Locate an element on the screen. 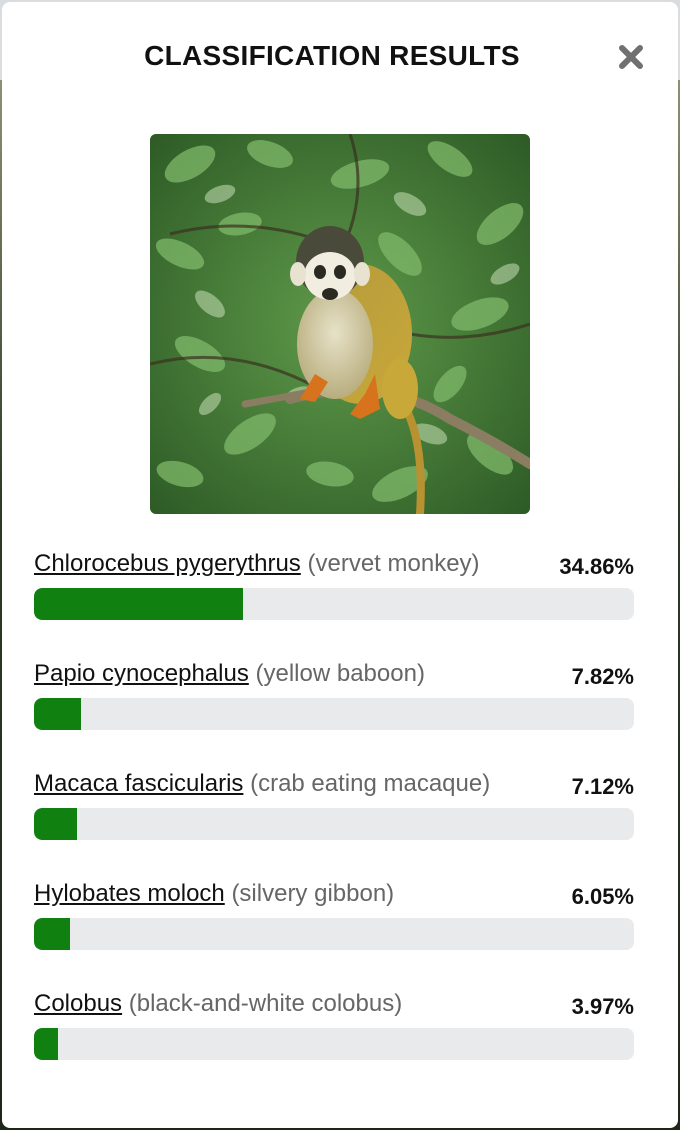 Image resolution: width=680 pixels, height=1130 pixels. scientific-name-link: Colobus is located at coordinates (78, 1003).